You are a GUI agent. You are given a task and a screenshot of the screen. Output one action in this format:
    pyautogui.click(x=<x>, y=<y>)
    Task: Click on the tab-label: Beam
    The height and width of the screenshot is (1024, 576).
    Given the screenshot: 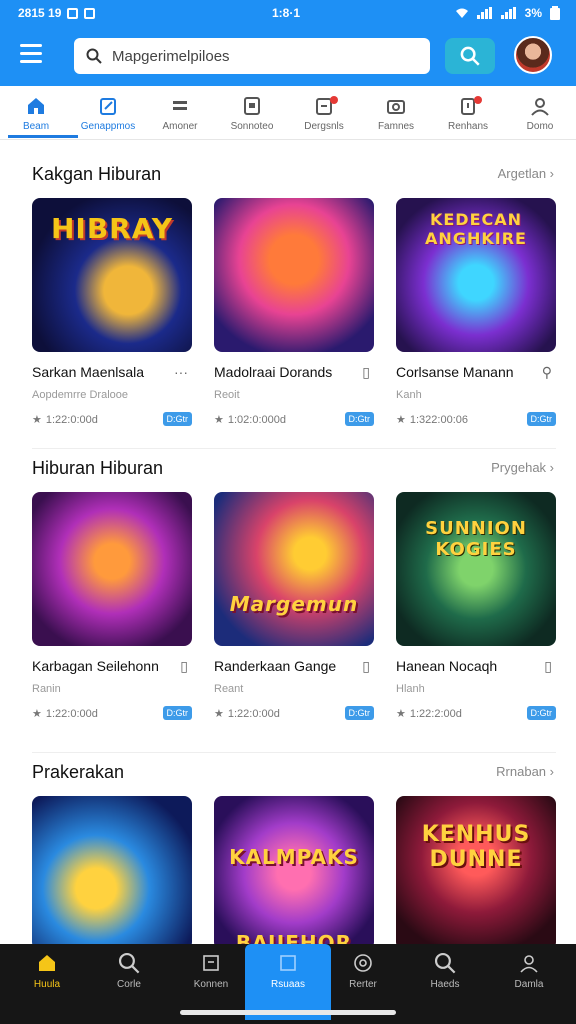 What is the action you would take?
    pyautogui.click(x=36, y=126)
    